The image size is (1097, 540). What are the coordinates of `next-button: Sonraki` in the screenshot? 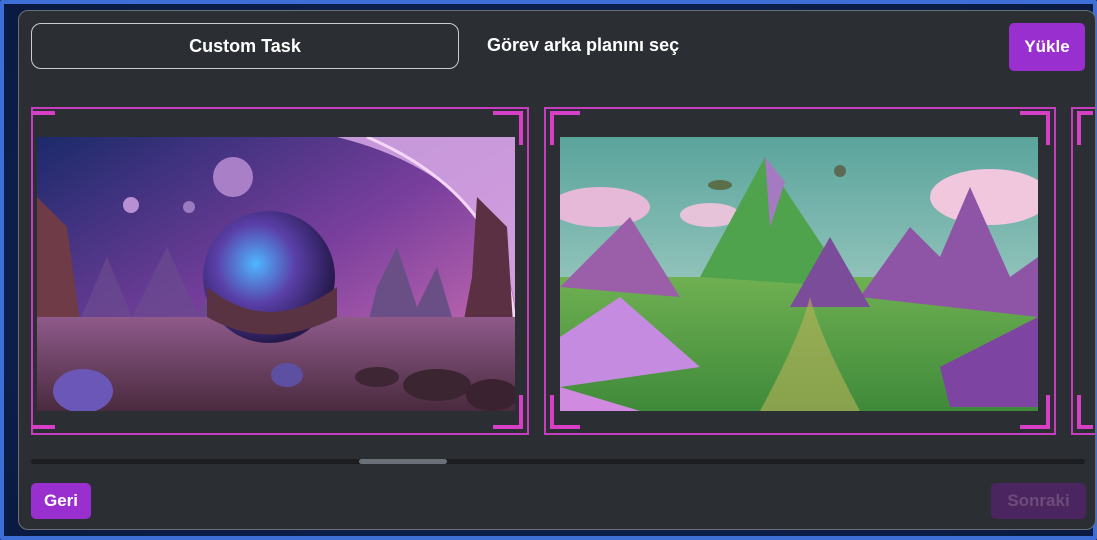 It's located at (1038, 501).